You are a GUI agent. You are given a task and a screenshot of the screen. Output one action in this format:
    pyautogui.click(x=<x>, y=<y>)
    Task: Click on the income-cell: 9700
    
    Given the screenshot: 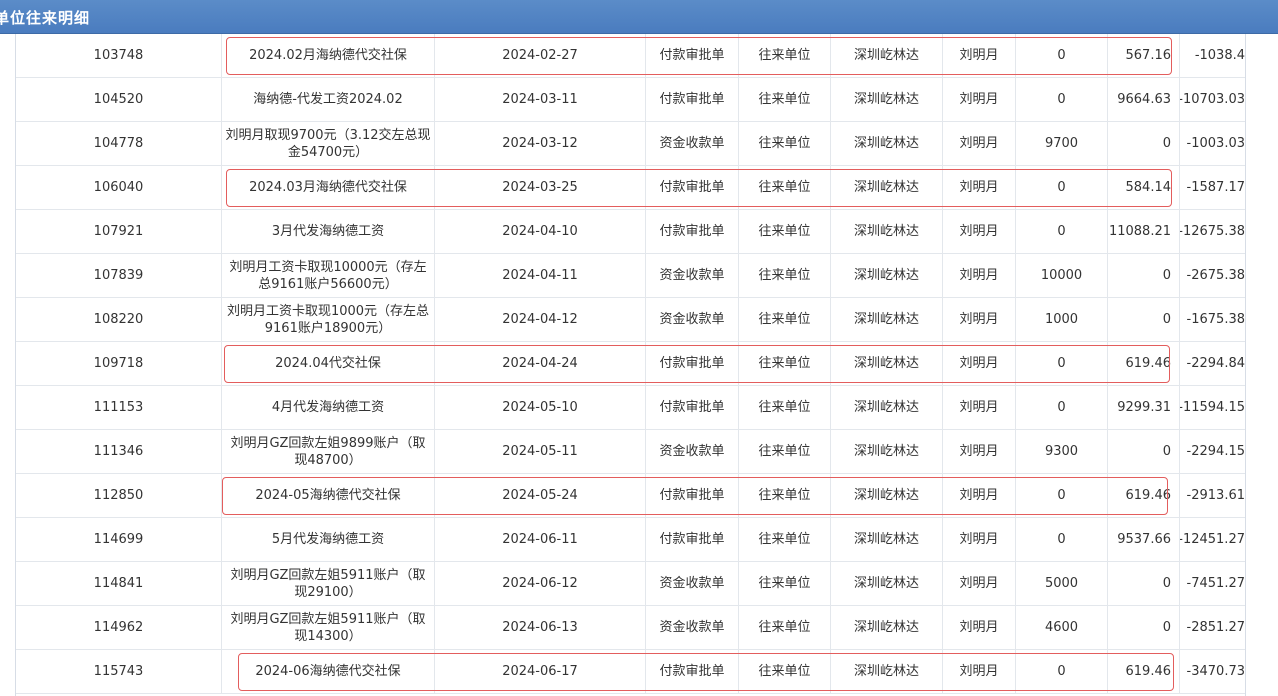 What is the action you would take?
    pyautogui.click(x=1062, y=143)
    